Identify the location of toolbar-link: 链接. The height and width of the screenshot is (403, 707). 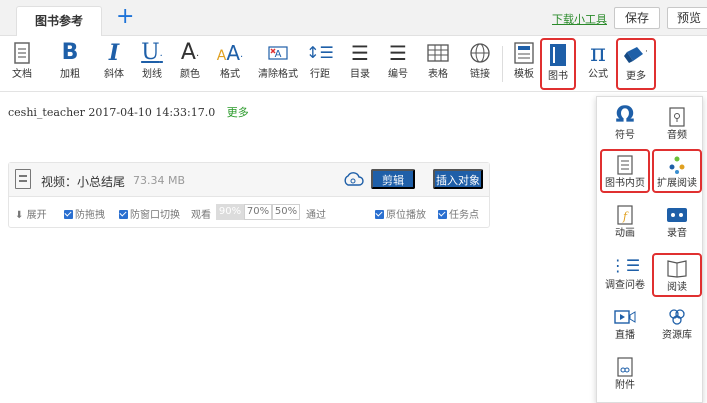
(480, 64).